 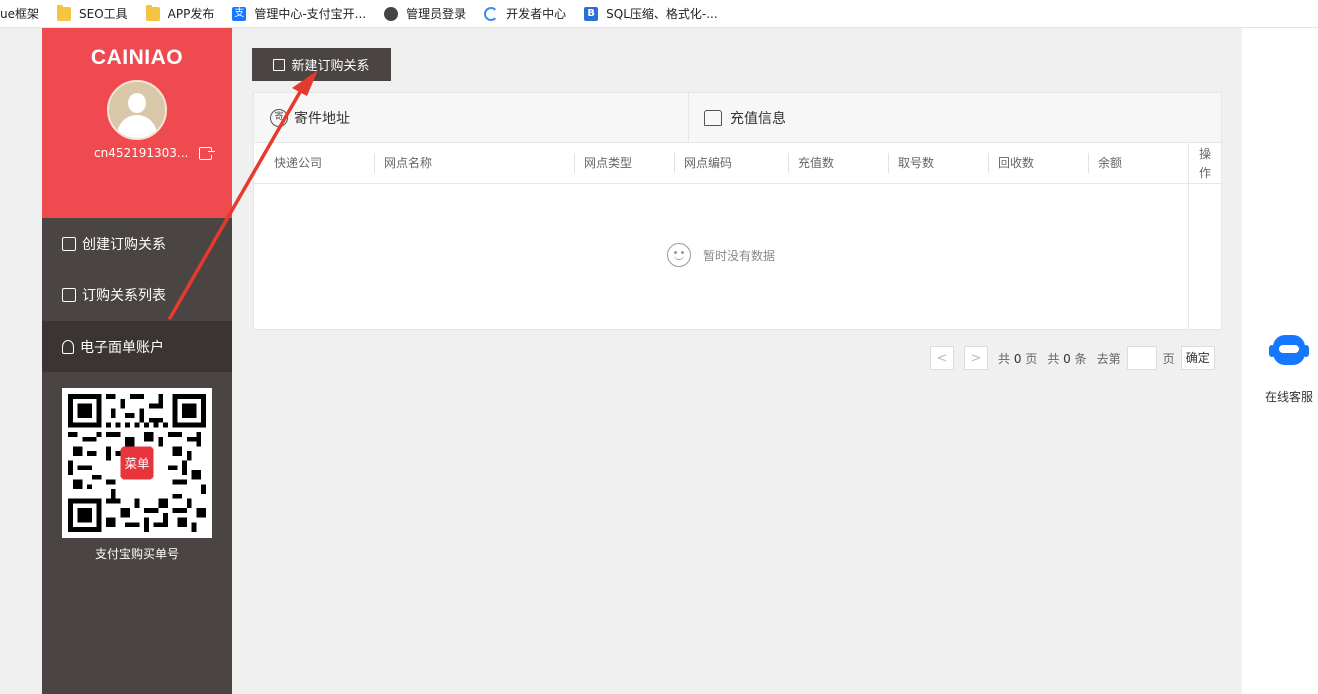 I want to click on bookmark-label: ue框架, so click(x=19, y=14).